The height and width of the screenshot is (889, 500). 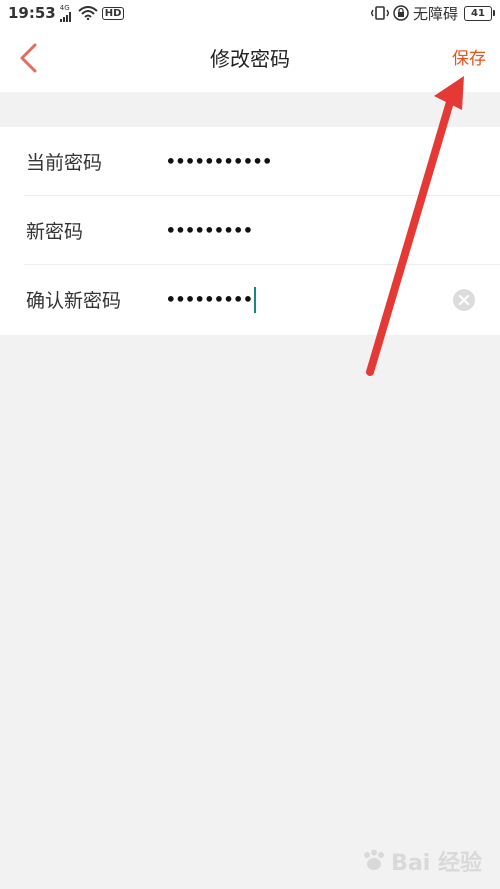 I want to click on current-password-input: •••••••••••, so click(x=219, y=161).